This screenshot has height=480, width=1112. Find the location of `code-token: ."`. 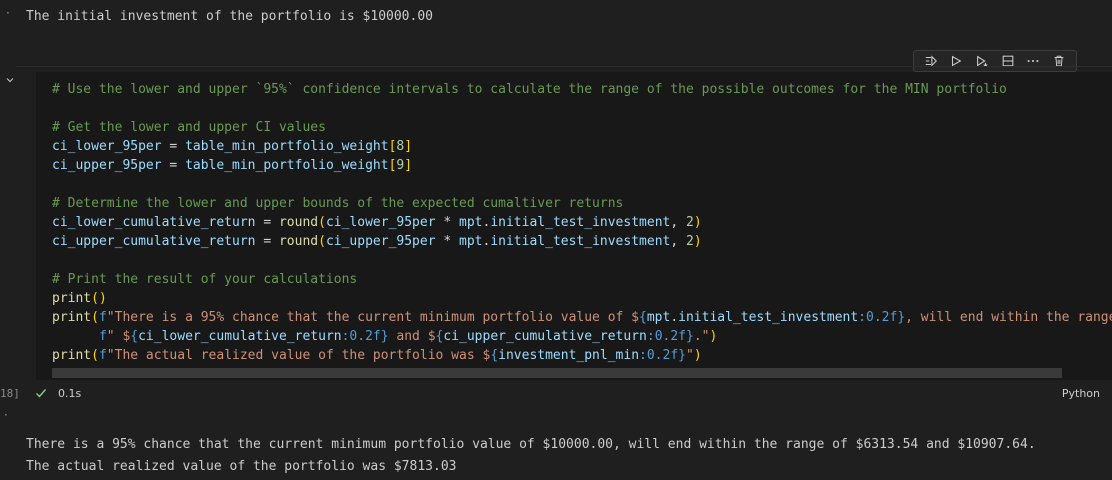

code-token: ." is located at coordinates (701, 336).